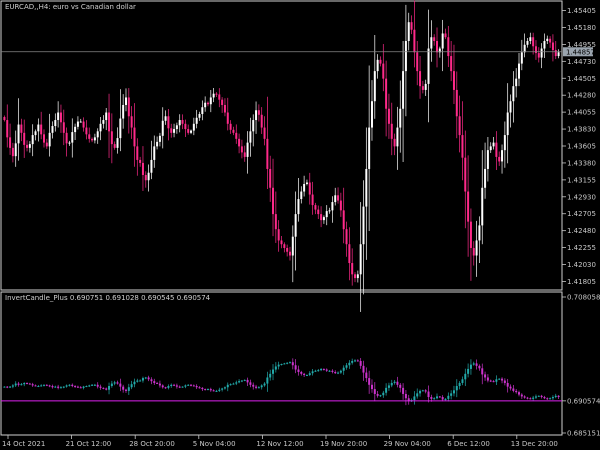 The image size is (600, 450). I want to click on price-tick-label: 1.45405, so click(581, 11).